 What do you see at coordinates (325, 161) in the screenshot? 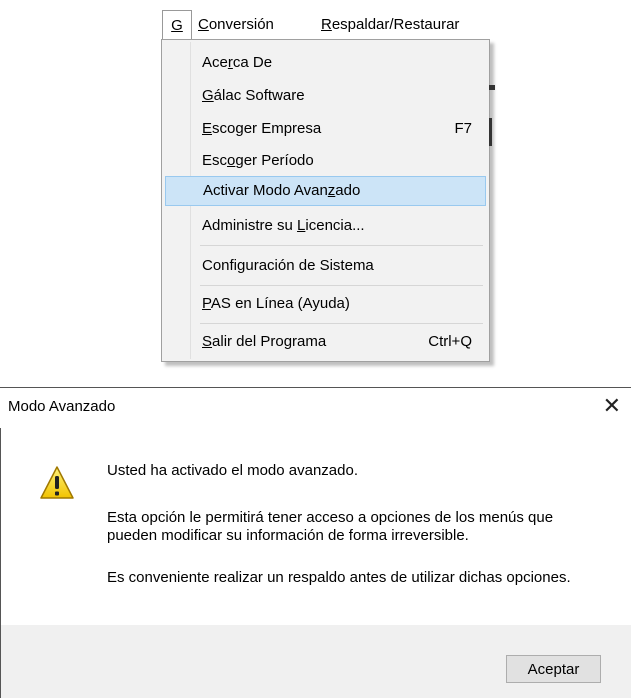
I see `menu-item-escoger-periodo: Escoger Período` at bounding box center [325, 161].